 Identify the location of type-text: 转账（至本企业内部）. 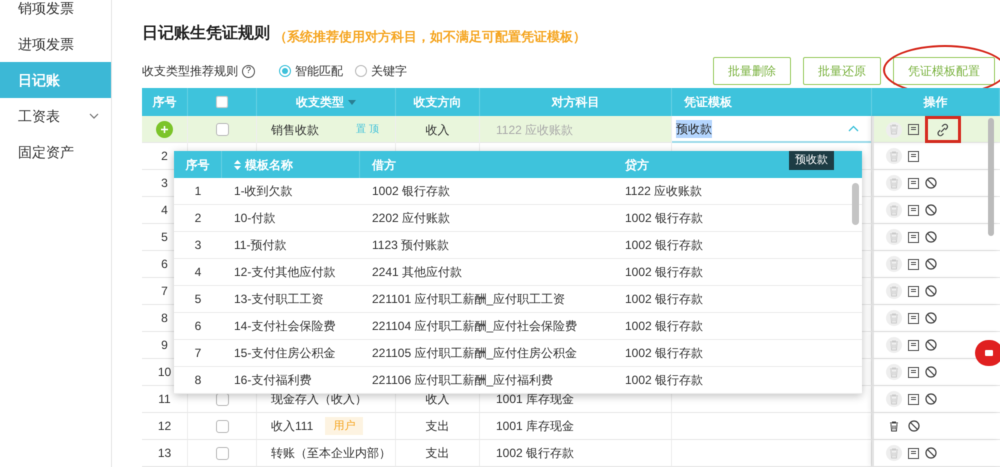
(331, 453).